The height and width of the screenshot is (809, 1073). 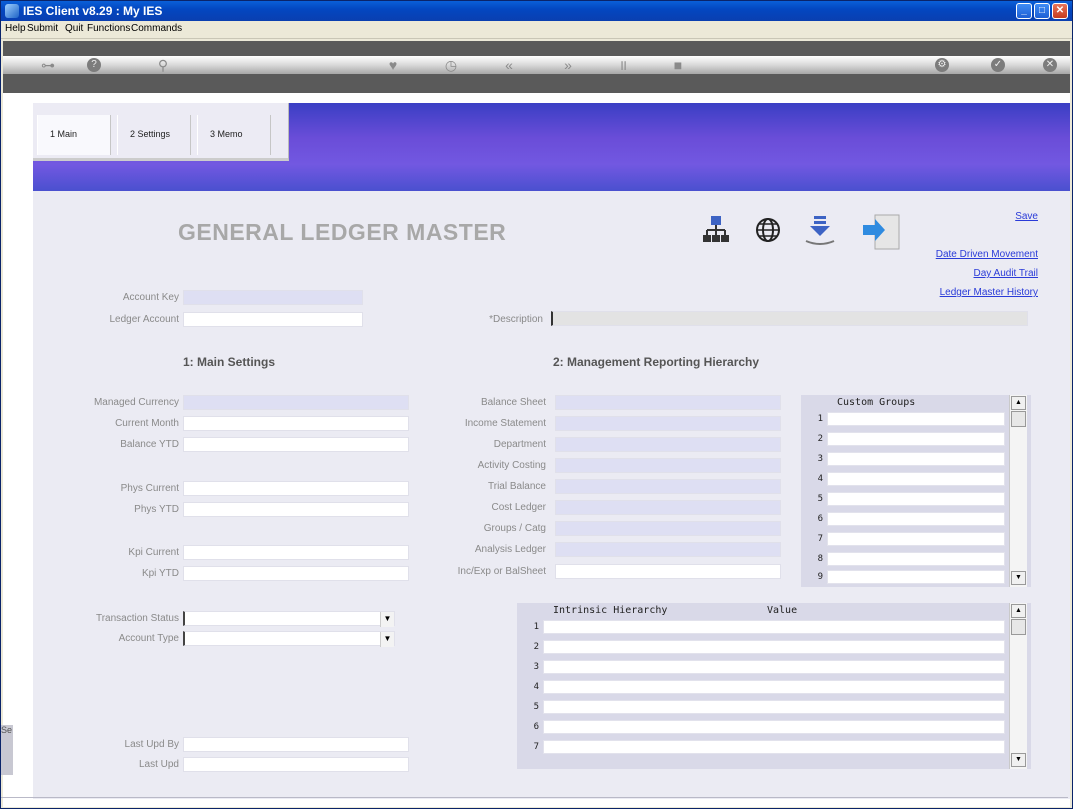 What do you see at coordinates (296, 552) in the screenshot?
I see `kpi-current-field` at bounding box center [296, 552].